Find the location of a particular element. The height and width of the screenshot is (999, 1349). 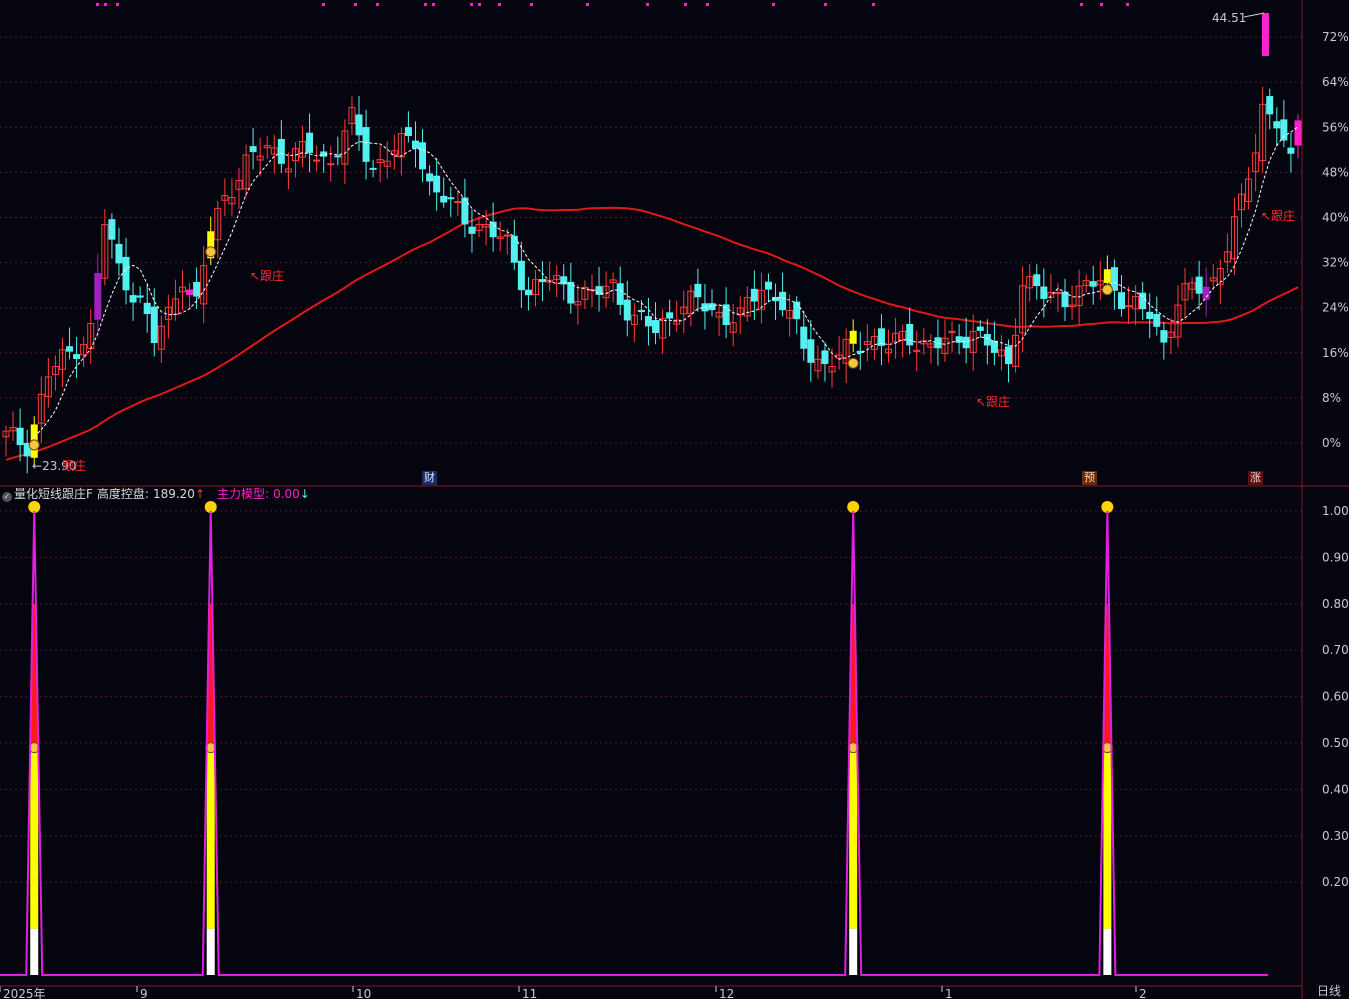

money-bag-icon is located at coordinates (34, 445).